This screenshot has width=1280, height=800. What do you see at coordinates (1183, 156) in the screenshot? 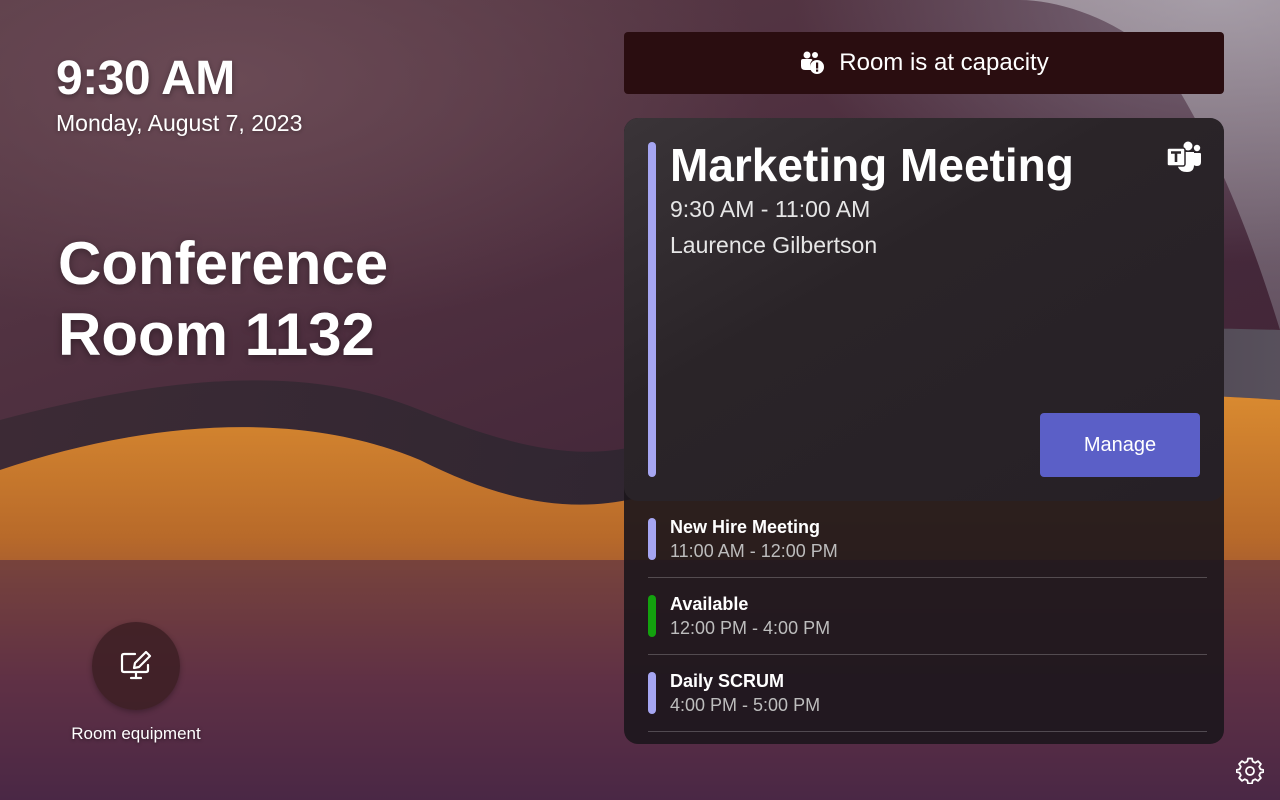
I see `teams-icon` at bounding box center [1183, 156].